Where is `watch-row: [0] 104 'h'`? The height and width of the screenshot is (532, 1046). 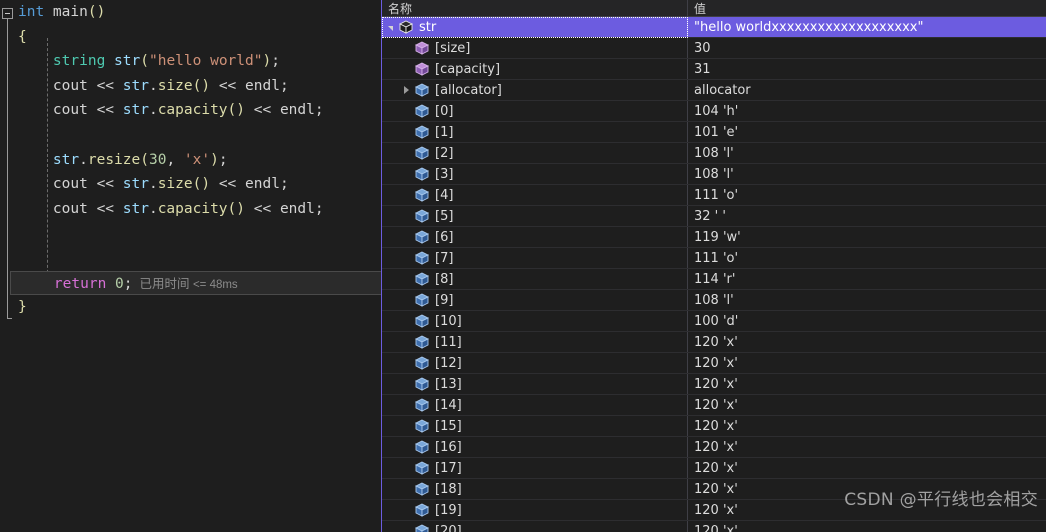
watch-row: [0] 104 'h' is located at coordinates (714, 111).